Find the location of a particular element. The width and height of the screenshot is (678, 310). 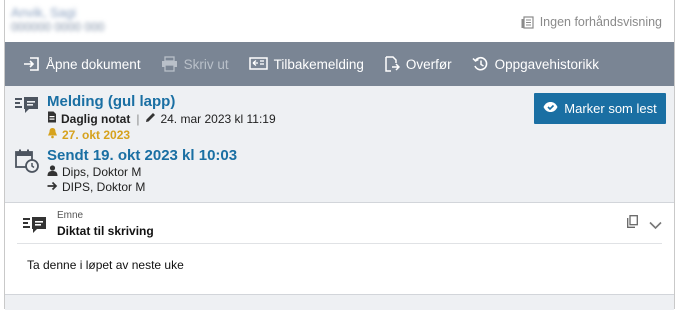

copy-button is located at coordinates (632, 224).